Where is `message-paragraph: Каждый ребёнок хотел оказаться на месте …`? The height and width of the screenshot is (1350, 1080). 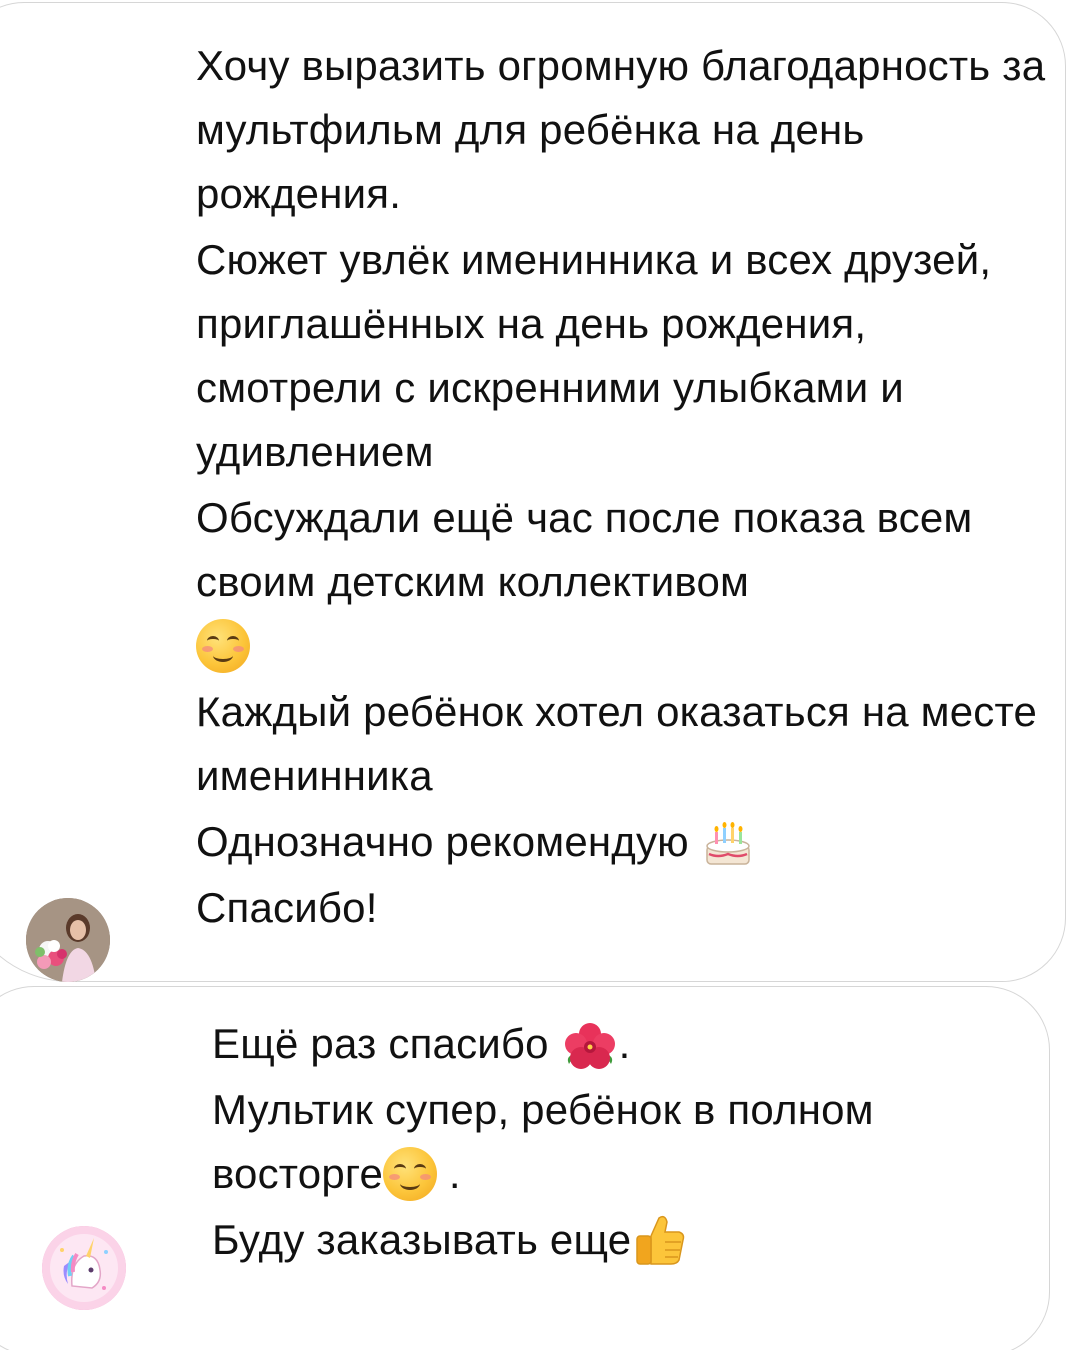
message-paragraph: Каждый ребёнок хотел оказаться на месте … is located at coordinates (617, 743).